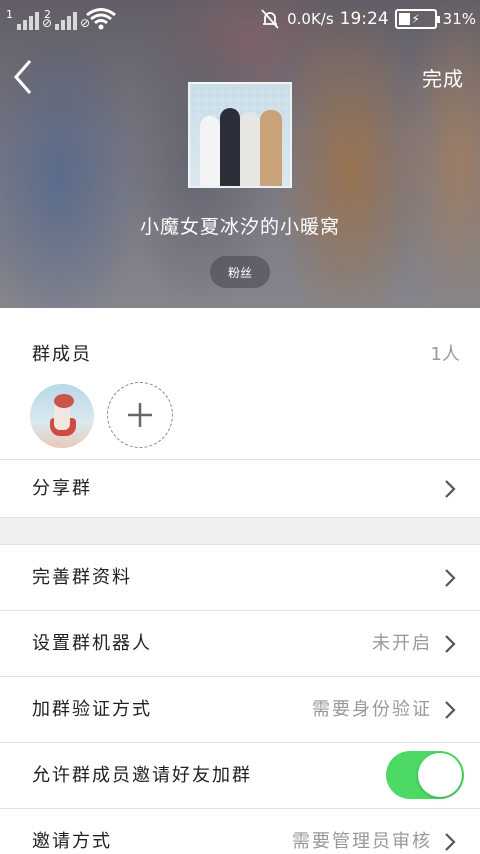  I want to click on members-title: 群成员, so click(62, 354).